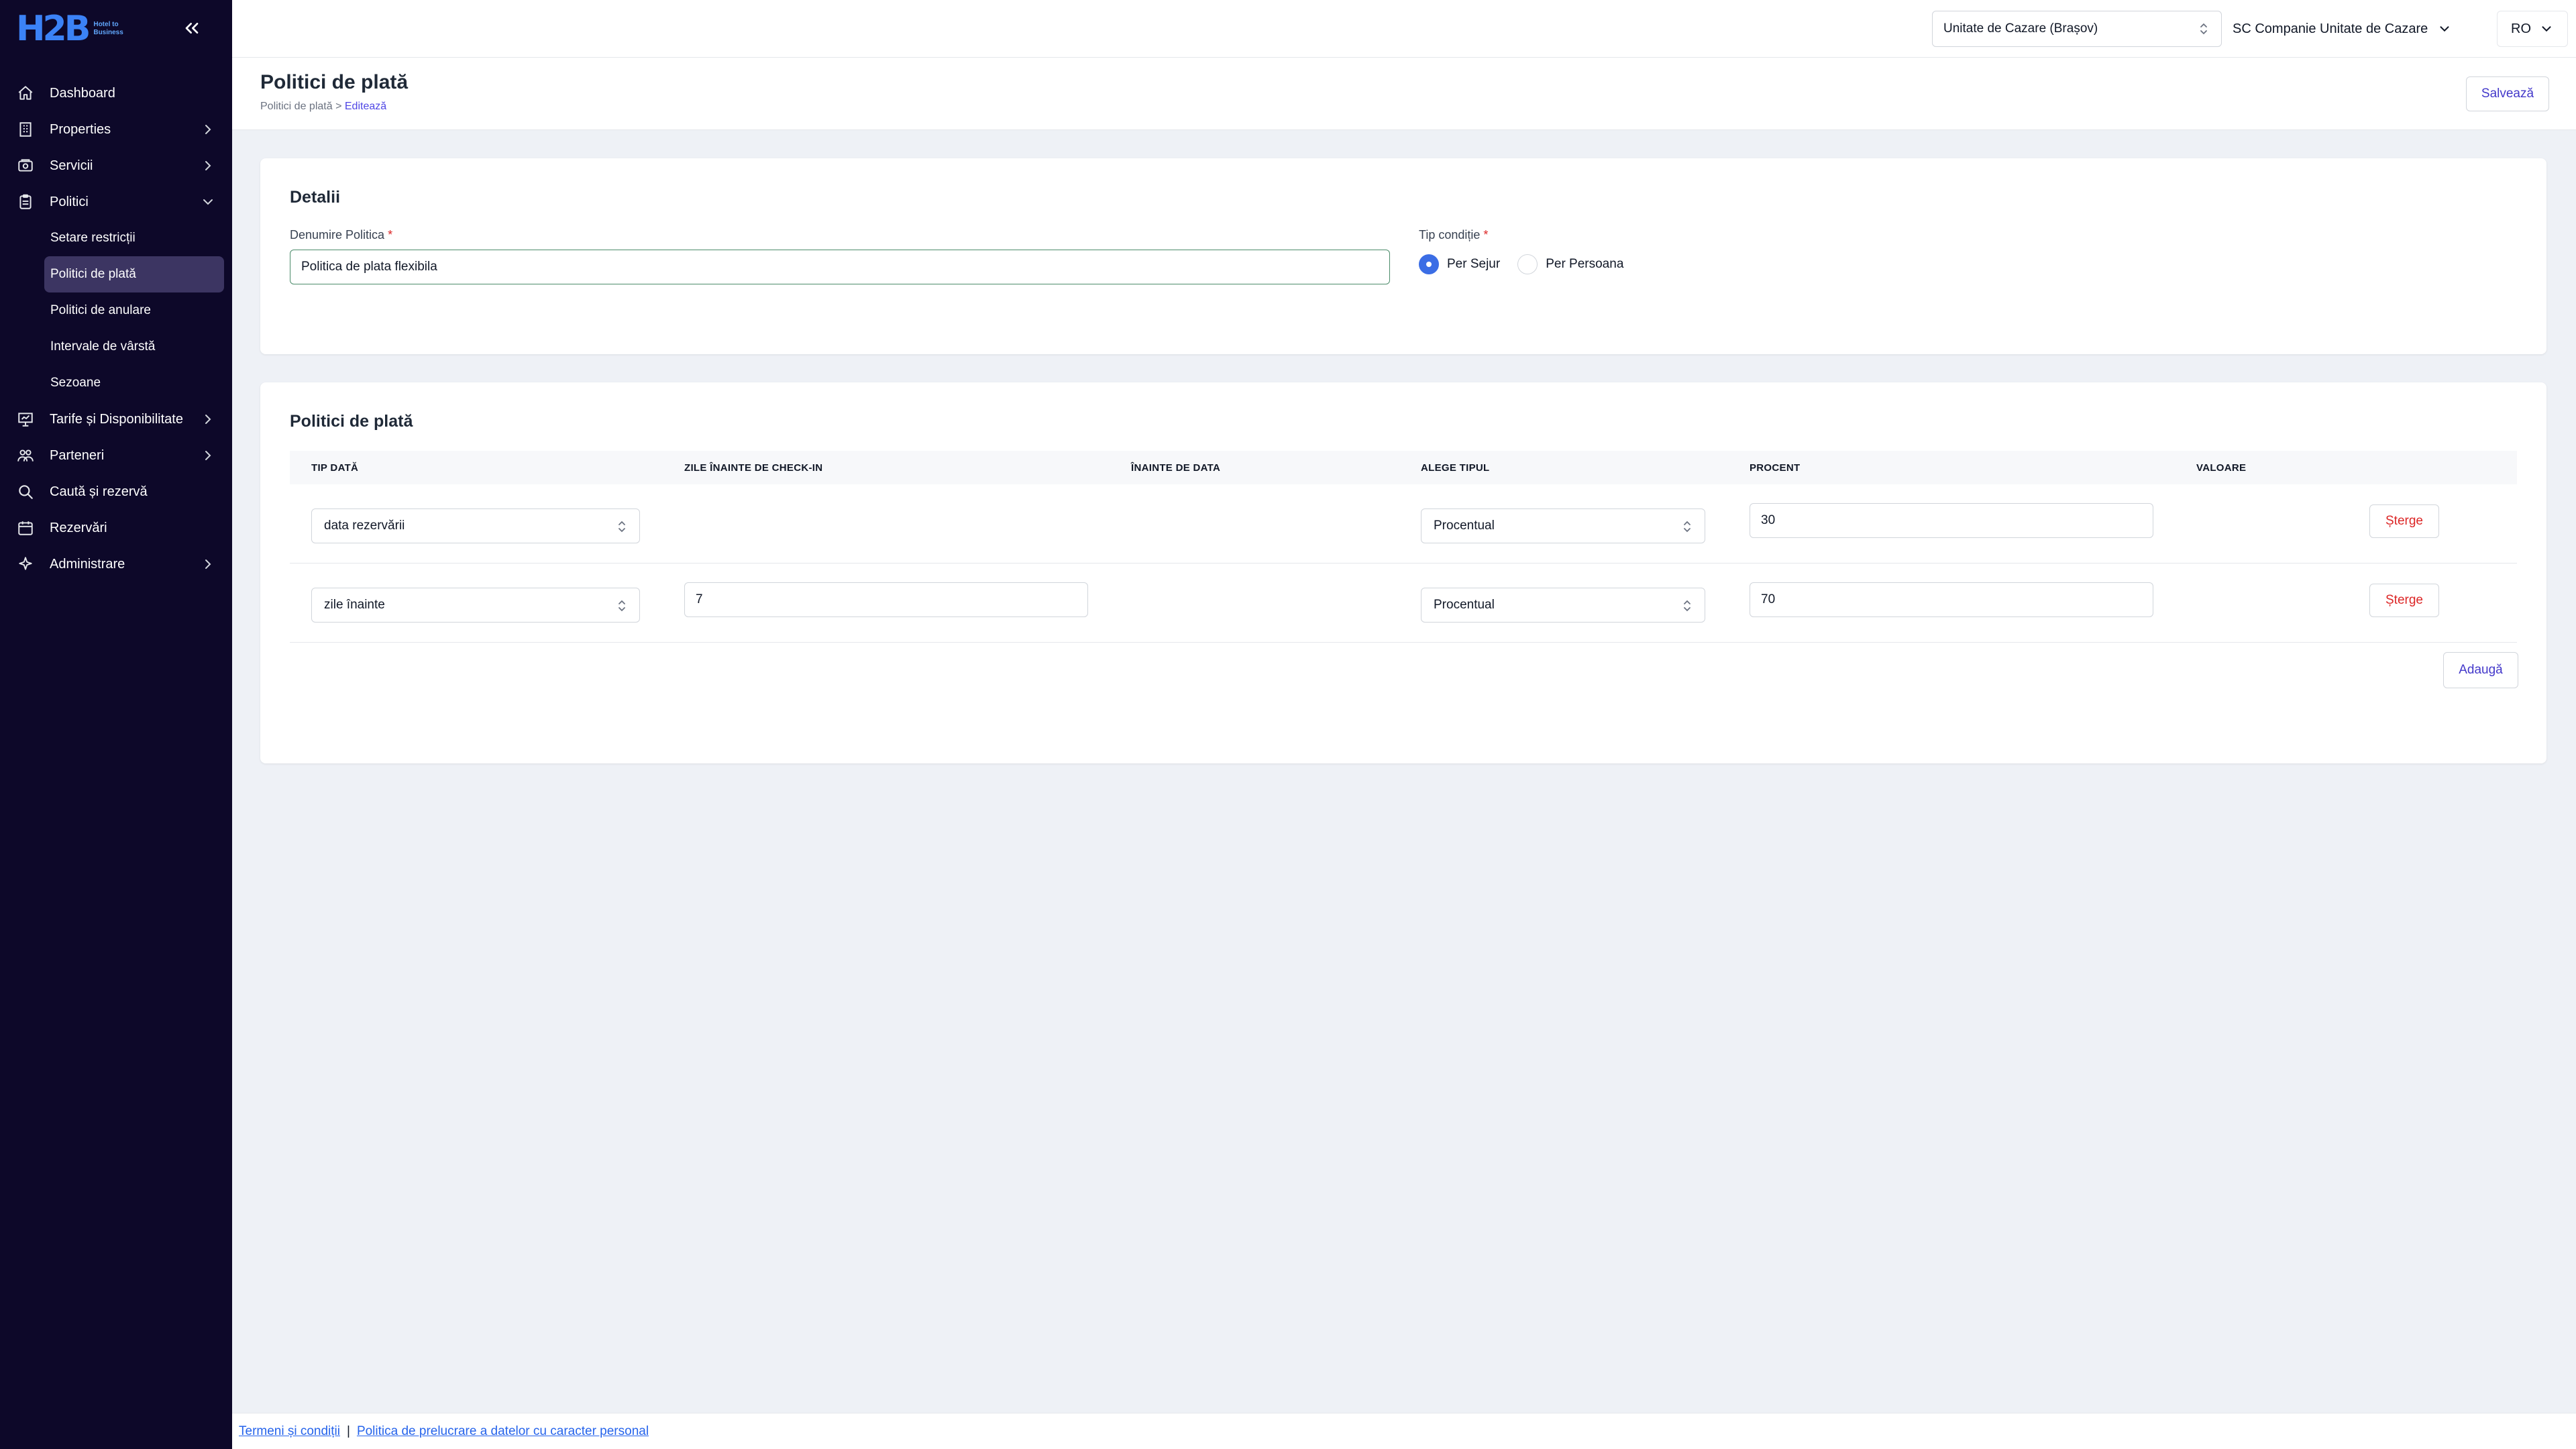  What do you see at coordinates (840, 267) in the screenshot?
I see `policy-name-input` at bounding box center [840, 267].